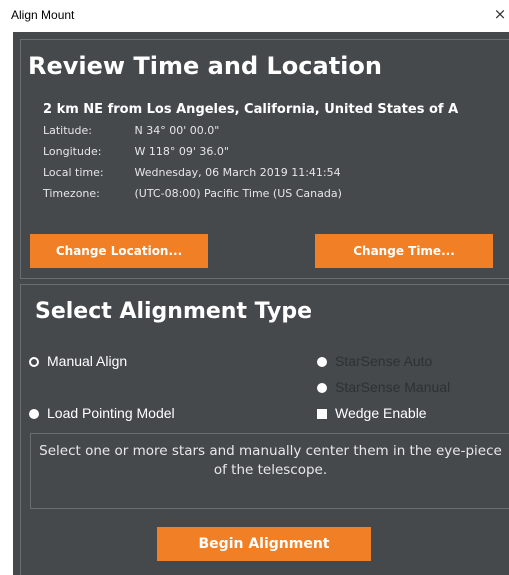  I want to click on manual-align-label: Manual Align, so click(87, 361).